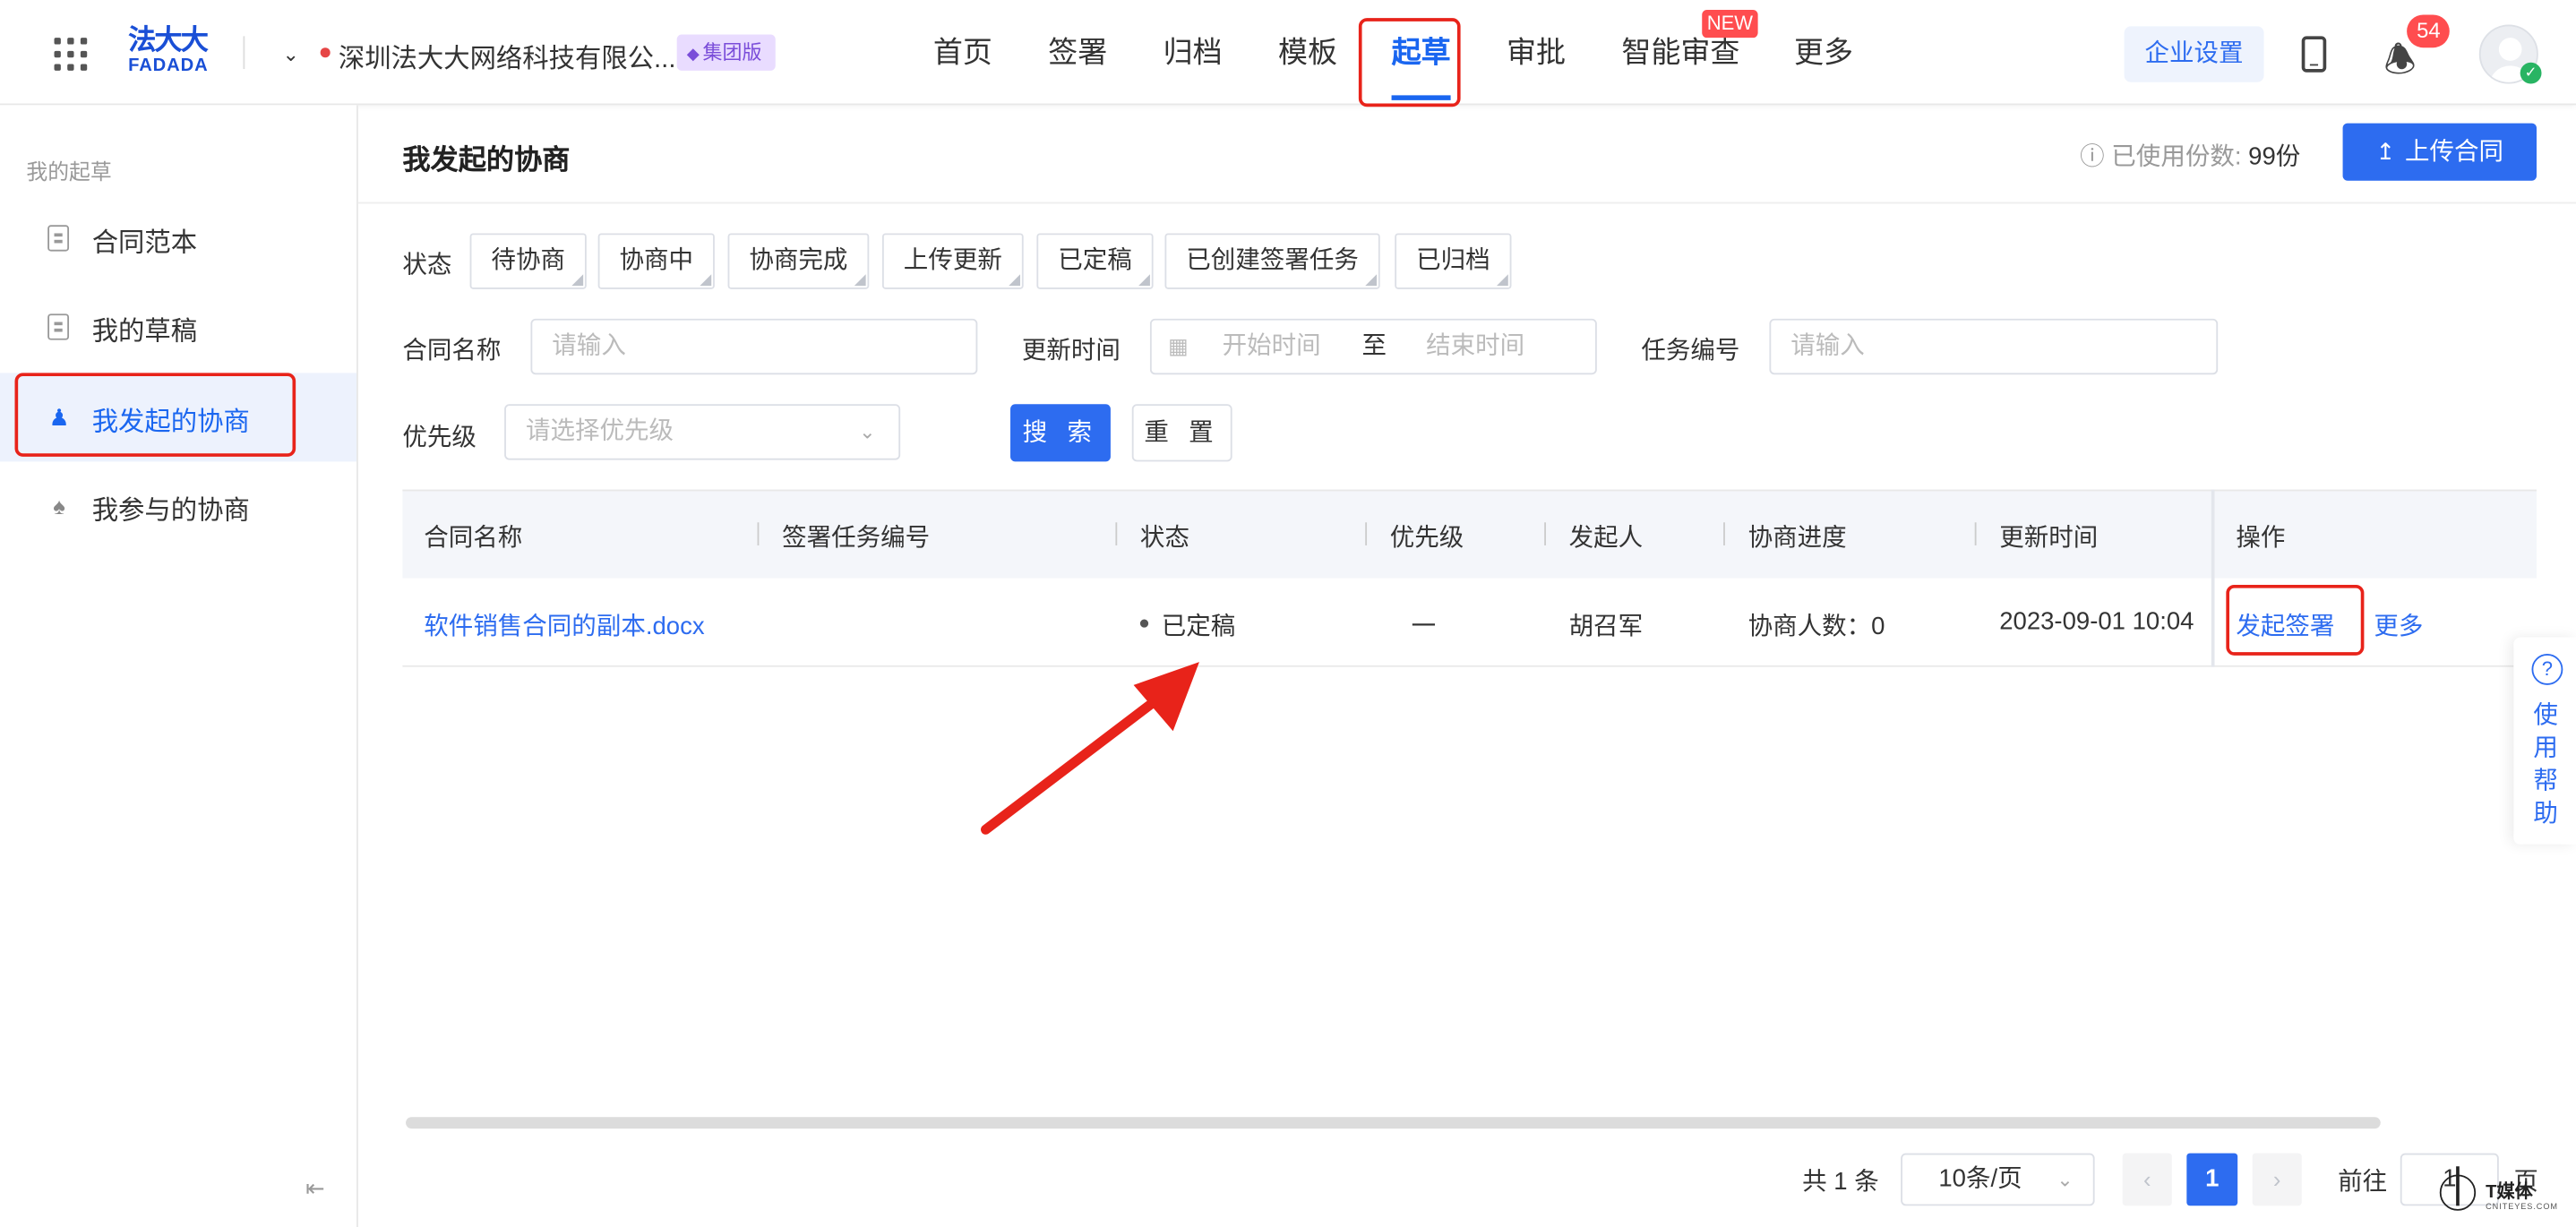 The image size is (2576, 1227). I want to click on contract-name-link: 软件销售合同的副本.docx, so click(564, 625).